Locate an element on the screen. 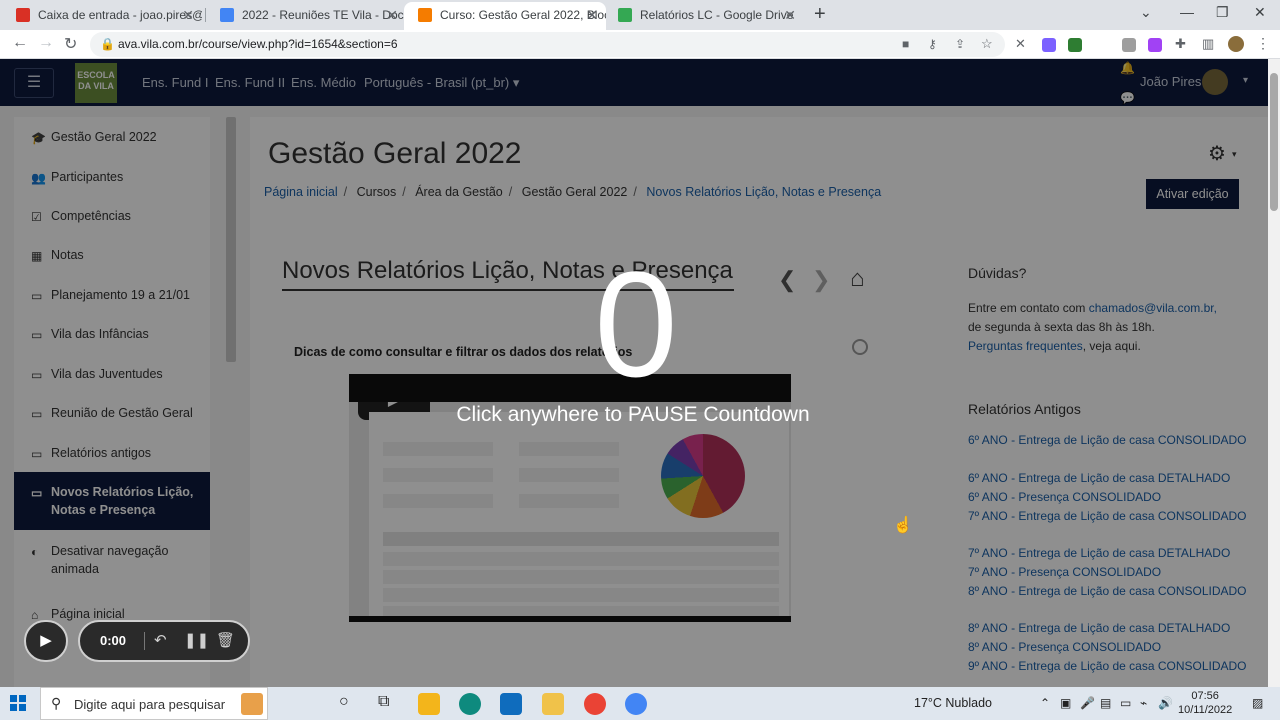 The height and width of the screenshot is (720, 1280). back-icon: ← is located at coordinates (20, 43).